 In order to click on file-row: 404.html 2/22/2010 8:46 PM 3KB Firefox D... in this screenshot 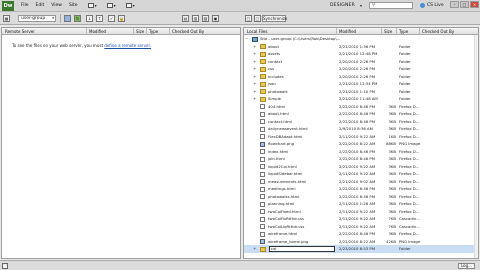, I will do `click(361, 107)`.